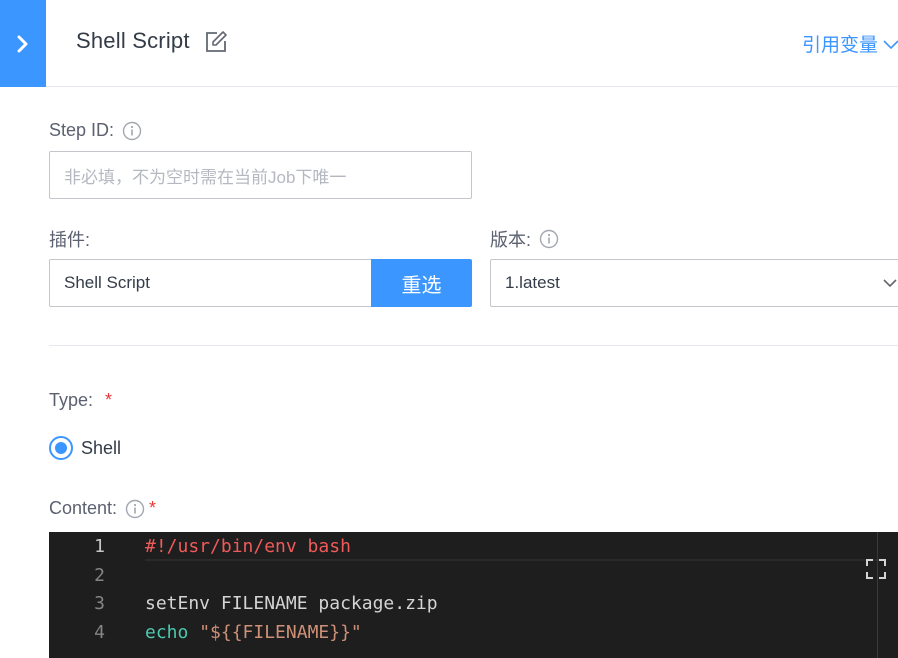 Image resolution: width=898 pixels, height=658 pixels. I want to click on step-title: Shell Script, so click(133, 40).